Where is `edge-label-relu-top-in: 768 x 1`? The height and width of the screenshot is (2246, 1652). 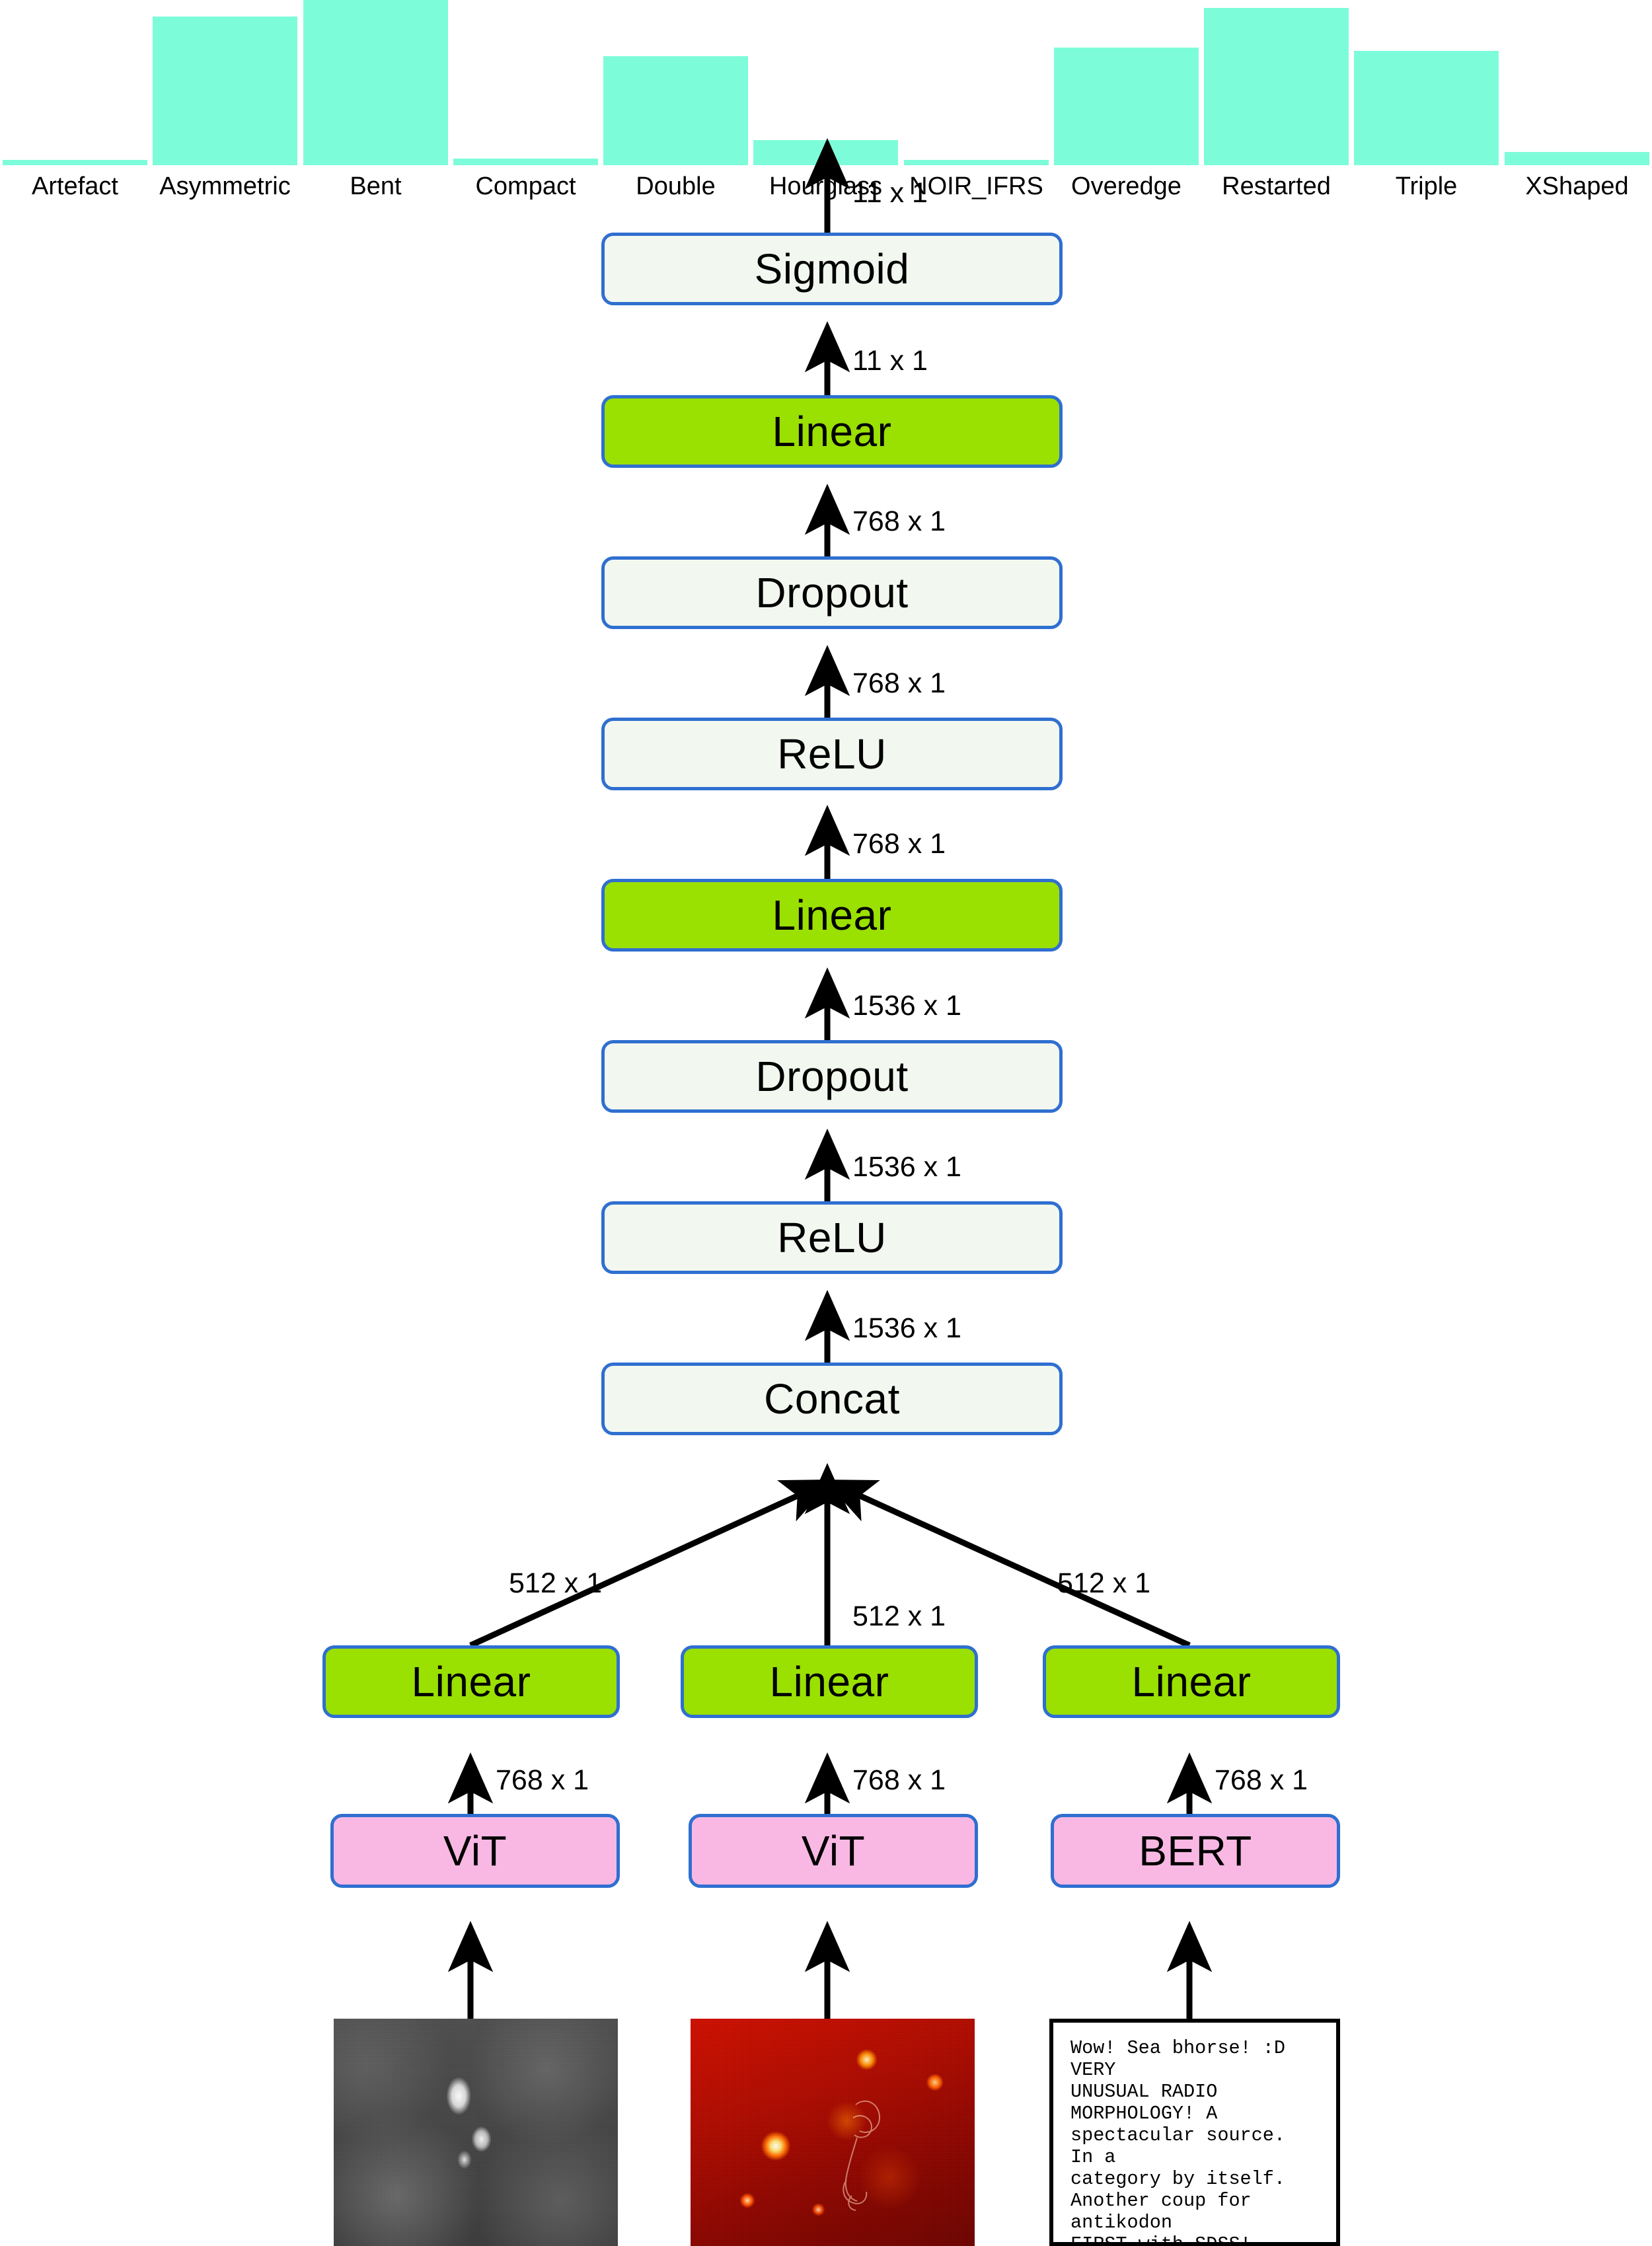 edge-label-relu-top-in: 768 x 1 is located at coordinates (899, 844).